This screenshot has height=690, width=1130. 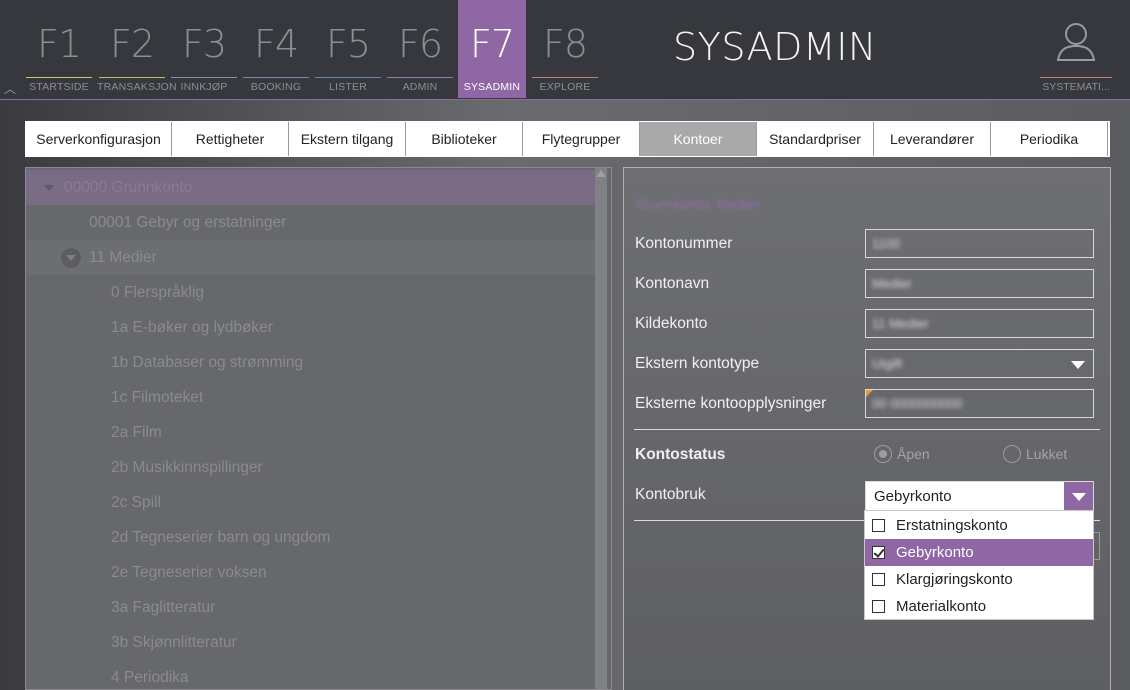 I want to click on eksterne-kontoopplysninger-field: 00 0000000000, so click(x=979, y=403).